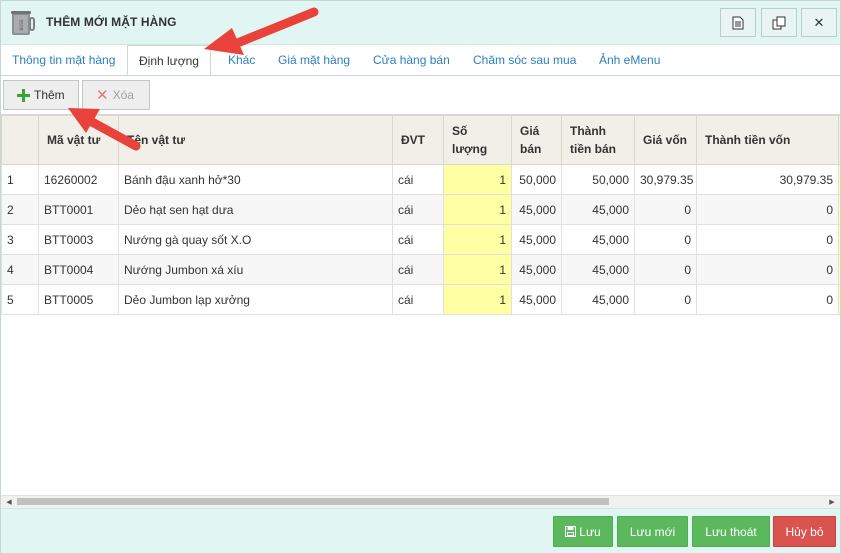  What do you see at coordinates (9, 502) in the screenshot?
I see `scroll-left-icon: ◀` at bounding box center [9, 502].